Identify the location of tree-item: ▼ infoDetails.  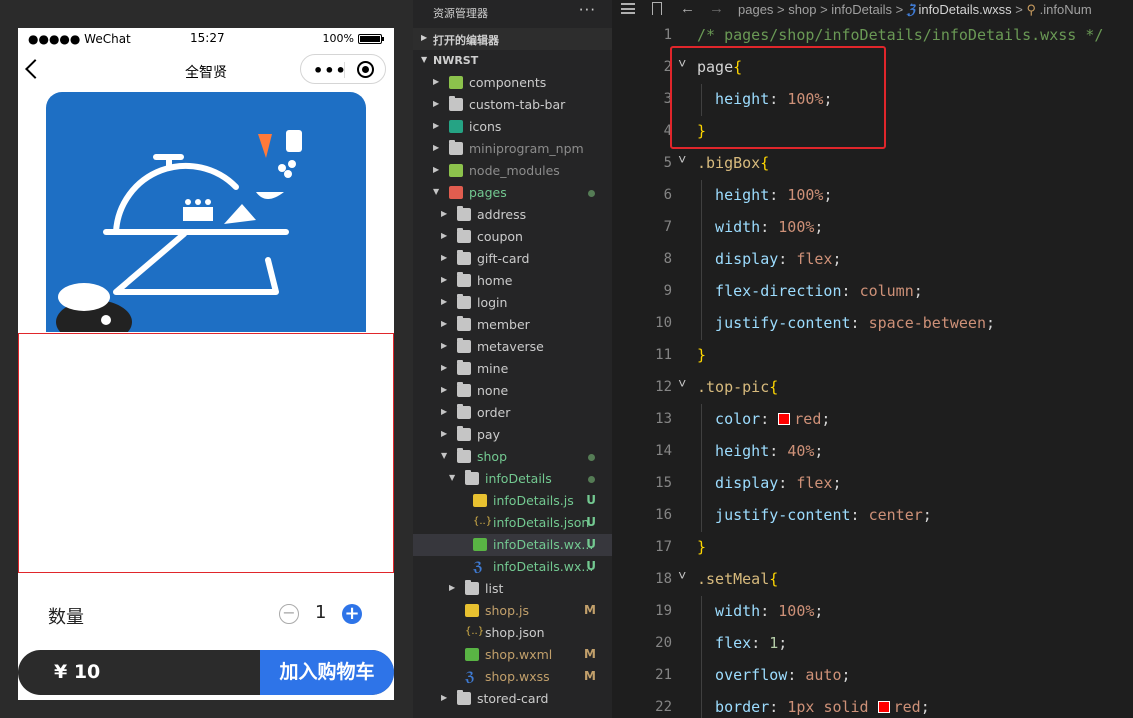
(512, 479).